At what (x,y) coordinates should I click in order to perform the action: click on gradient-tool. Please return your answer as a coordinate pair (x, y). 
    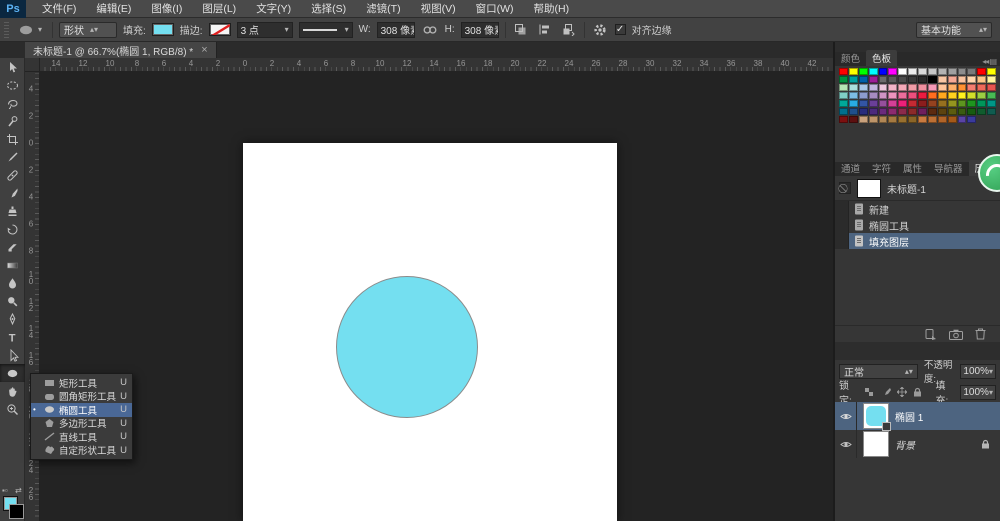
    Looking at the image, I should click on (12, 265).